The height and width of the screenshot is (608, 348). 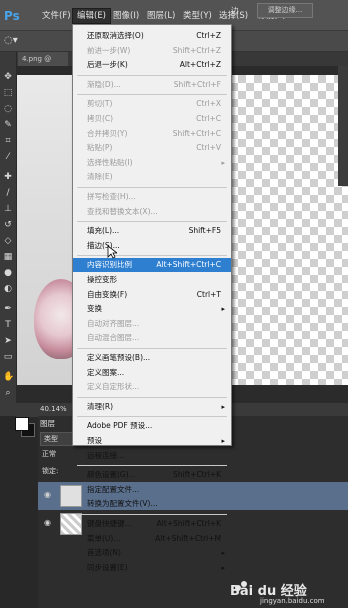 I want to click on path-selection-tool-icon: ➤, so click(x=8, y=341).